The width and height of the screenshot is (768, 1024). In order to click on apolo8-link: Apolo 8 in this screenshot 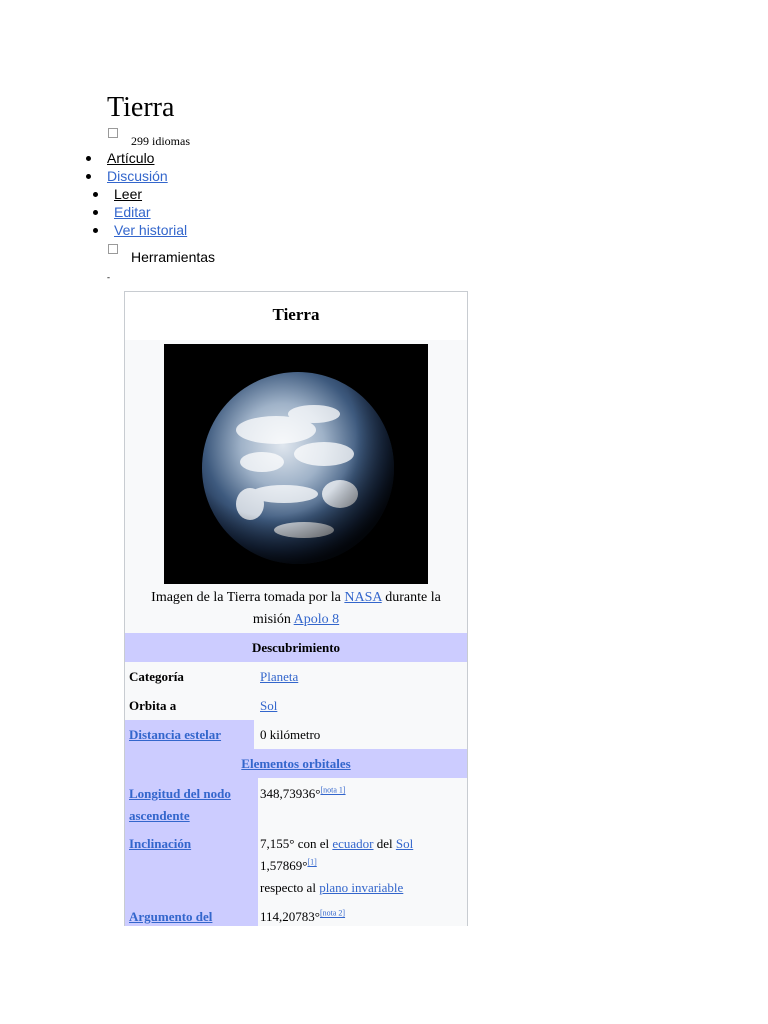, I will do `click(317, 619)`.